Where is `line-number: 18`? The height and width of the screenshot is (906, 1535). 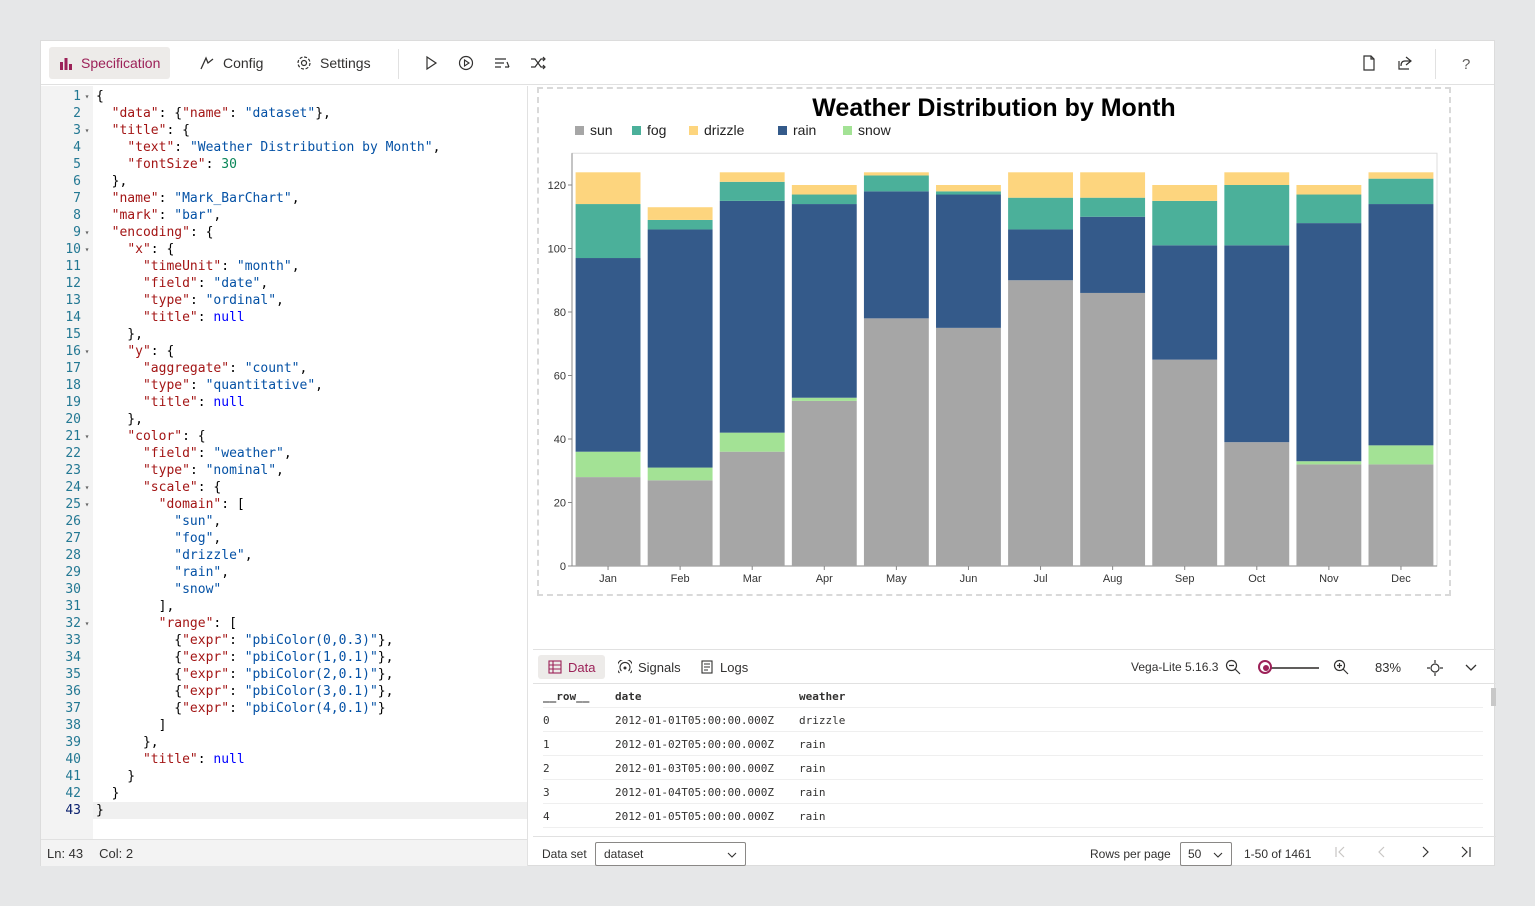 line-number: 18 is located at coordinates (73, 385).